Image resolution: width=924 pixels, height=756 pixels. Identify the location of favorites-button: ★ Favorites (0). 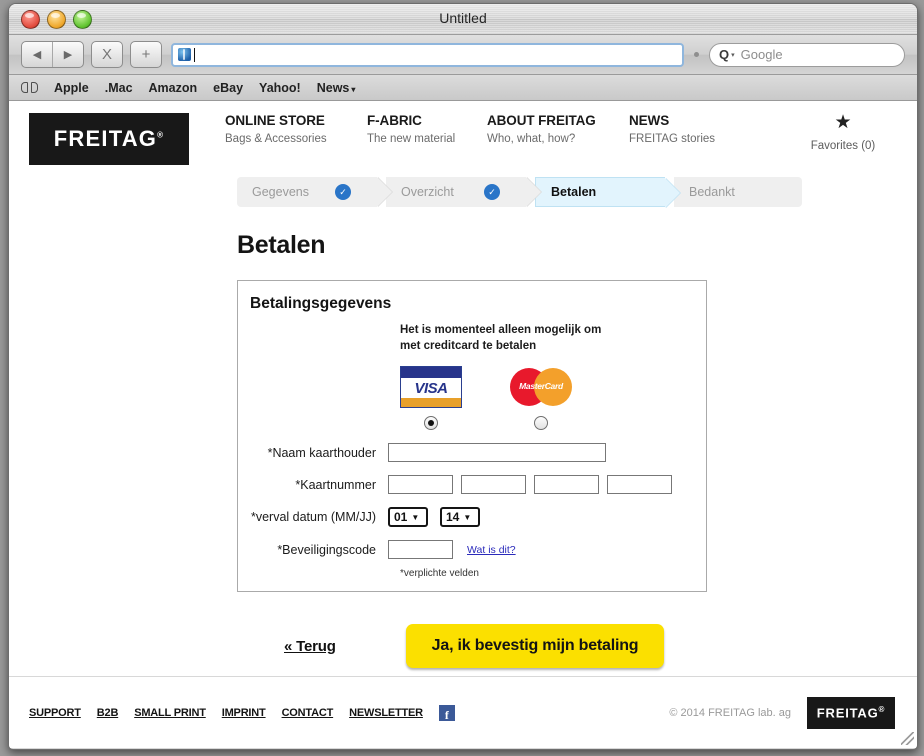
(843, 132).